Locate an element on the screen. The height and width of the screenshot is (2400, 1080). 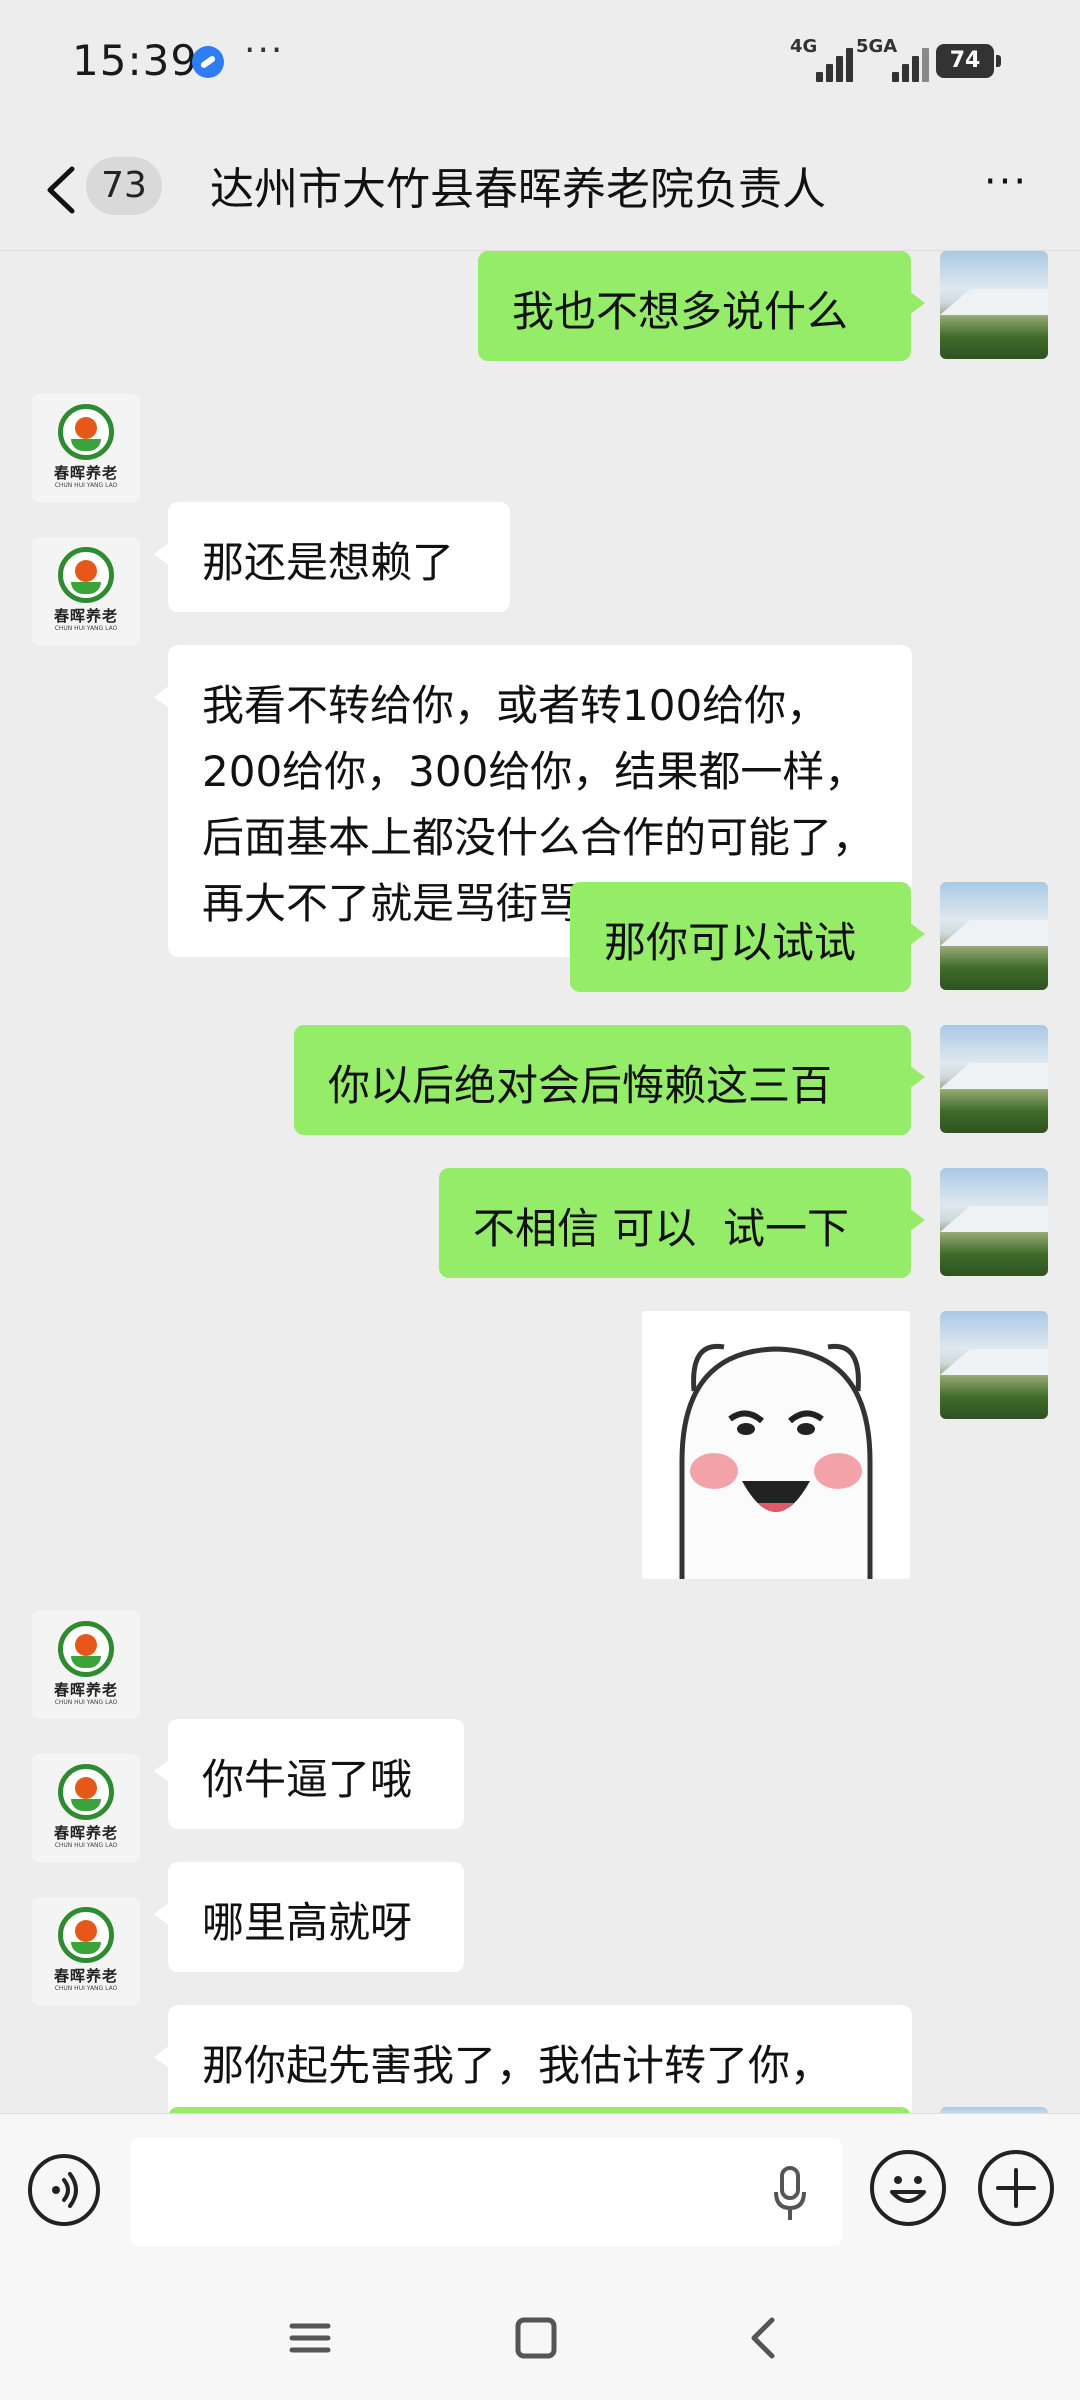
chat-header: 73 达州市大竹县春晖养老院负责人 ··· is located at coordinates (540, 190).